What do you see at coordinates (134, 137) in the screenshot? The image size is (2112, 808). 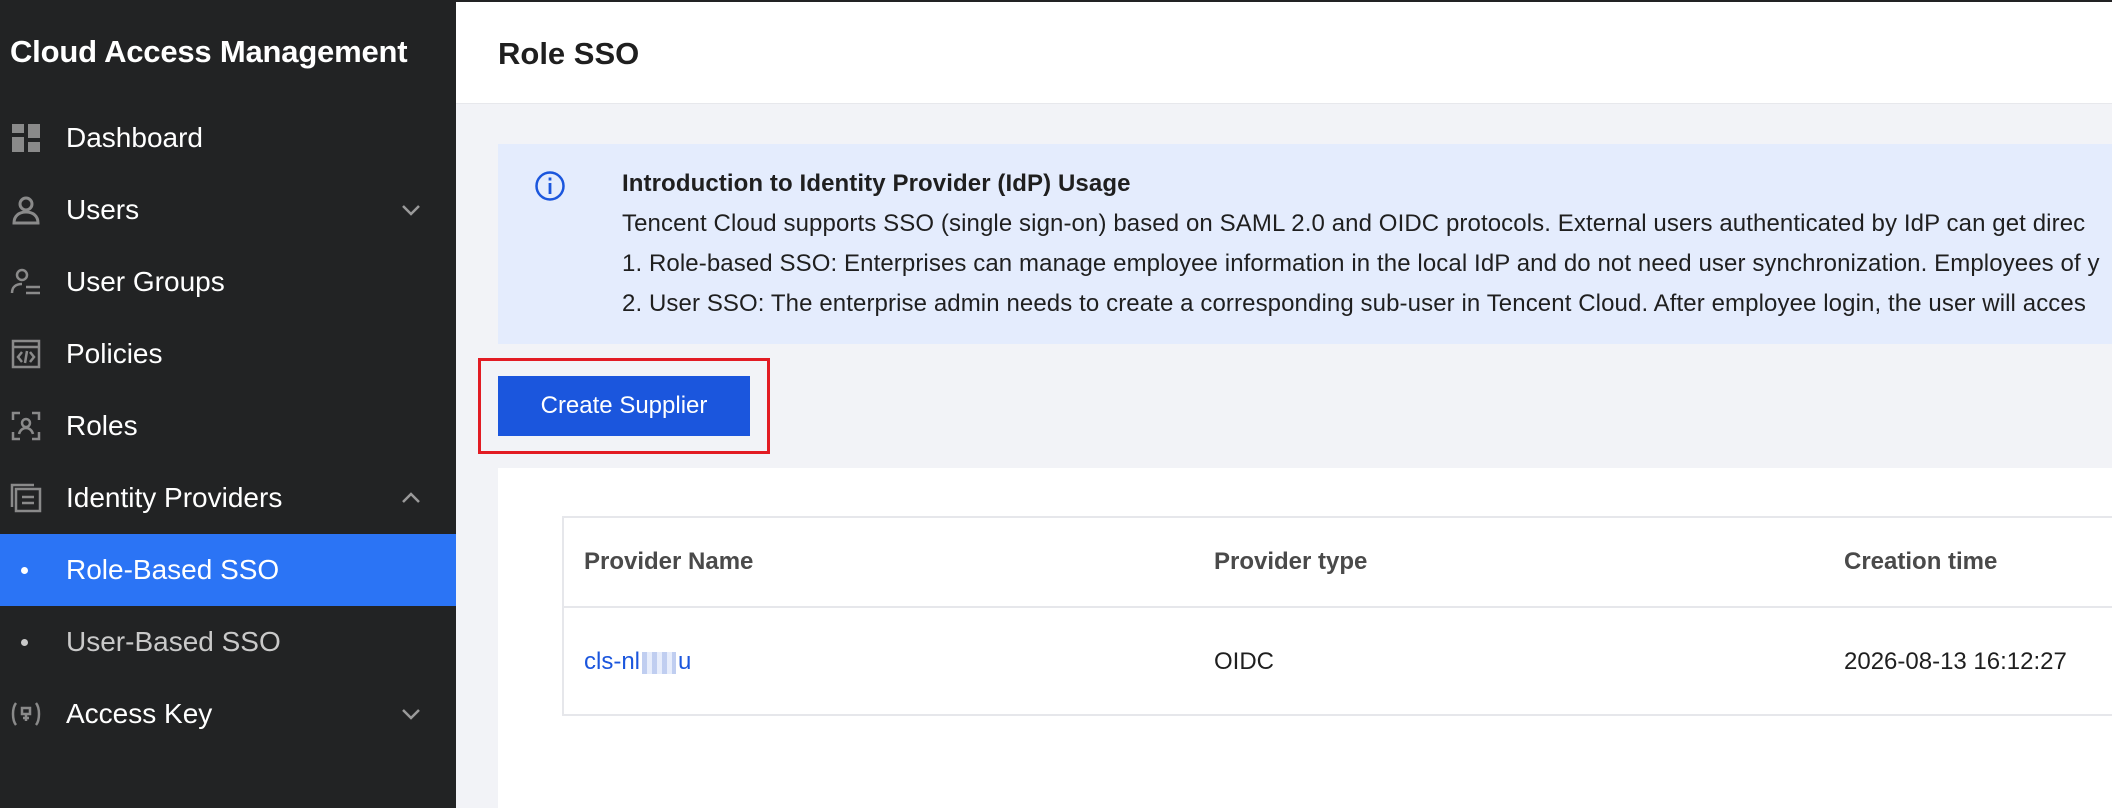 I see `sidebar-item-label: Dashboard` at bounding box center [134, 137].